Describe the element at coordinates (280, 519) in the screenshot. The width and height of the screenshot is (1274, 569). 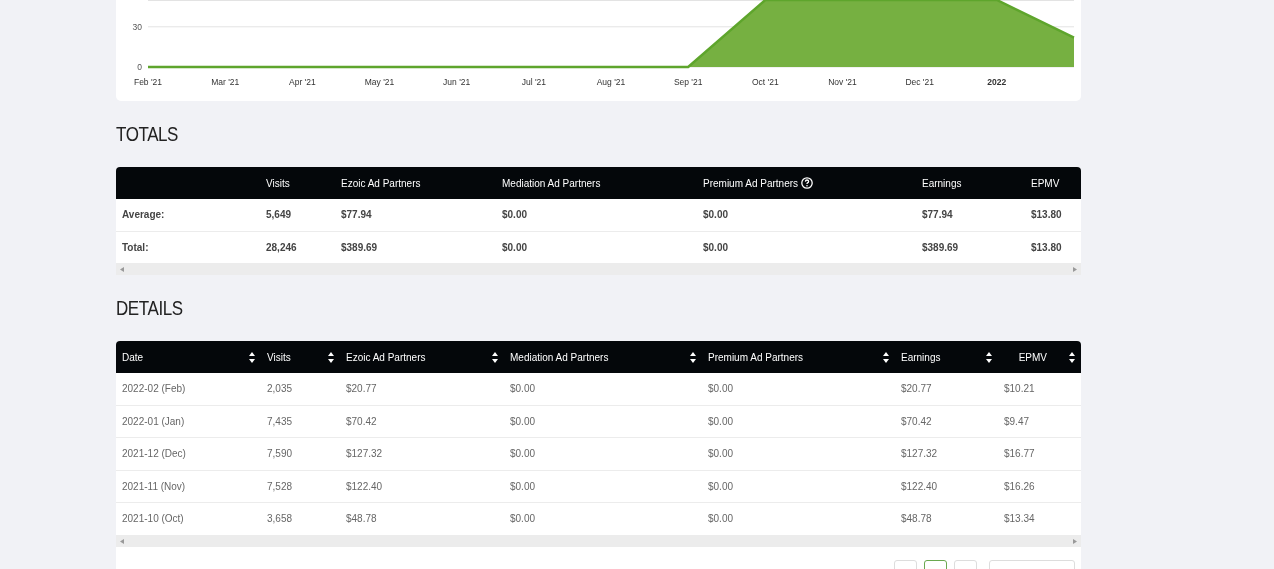
I see `table-cell: 3,658` at that location.